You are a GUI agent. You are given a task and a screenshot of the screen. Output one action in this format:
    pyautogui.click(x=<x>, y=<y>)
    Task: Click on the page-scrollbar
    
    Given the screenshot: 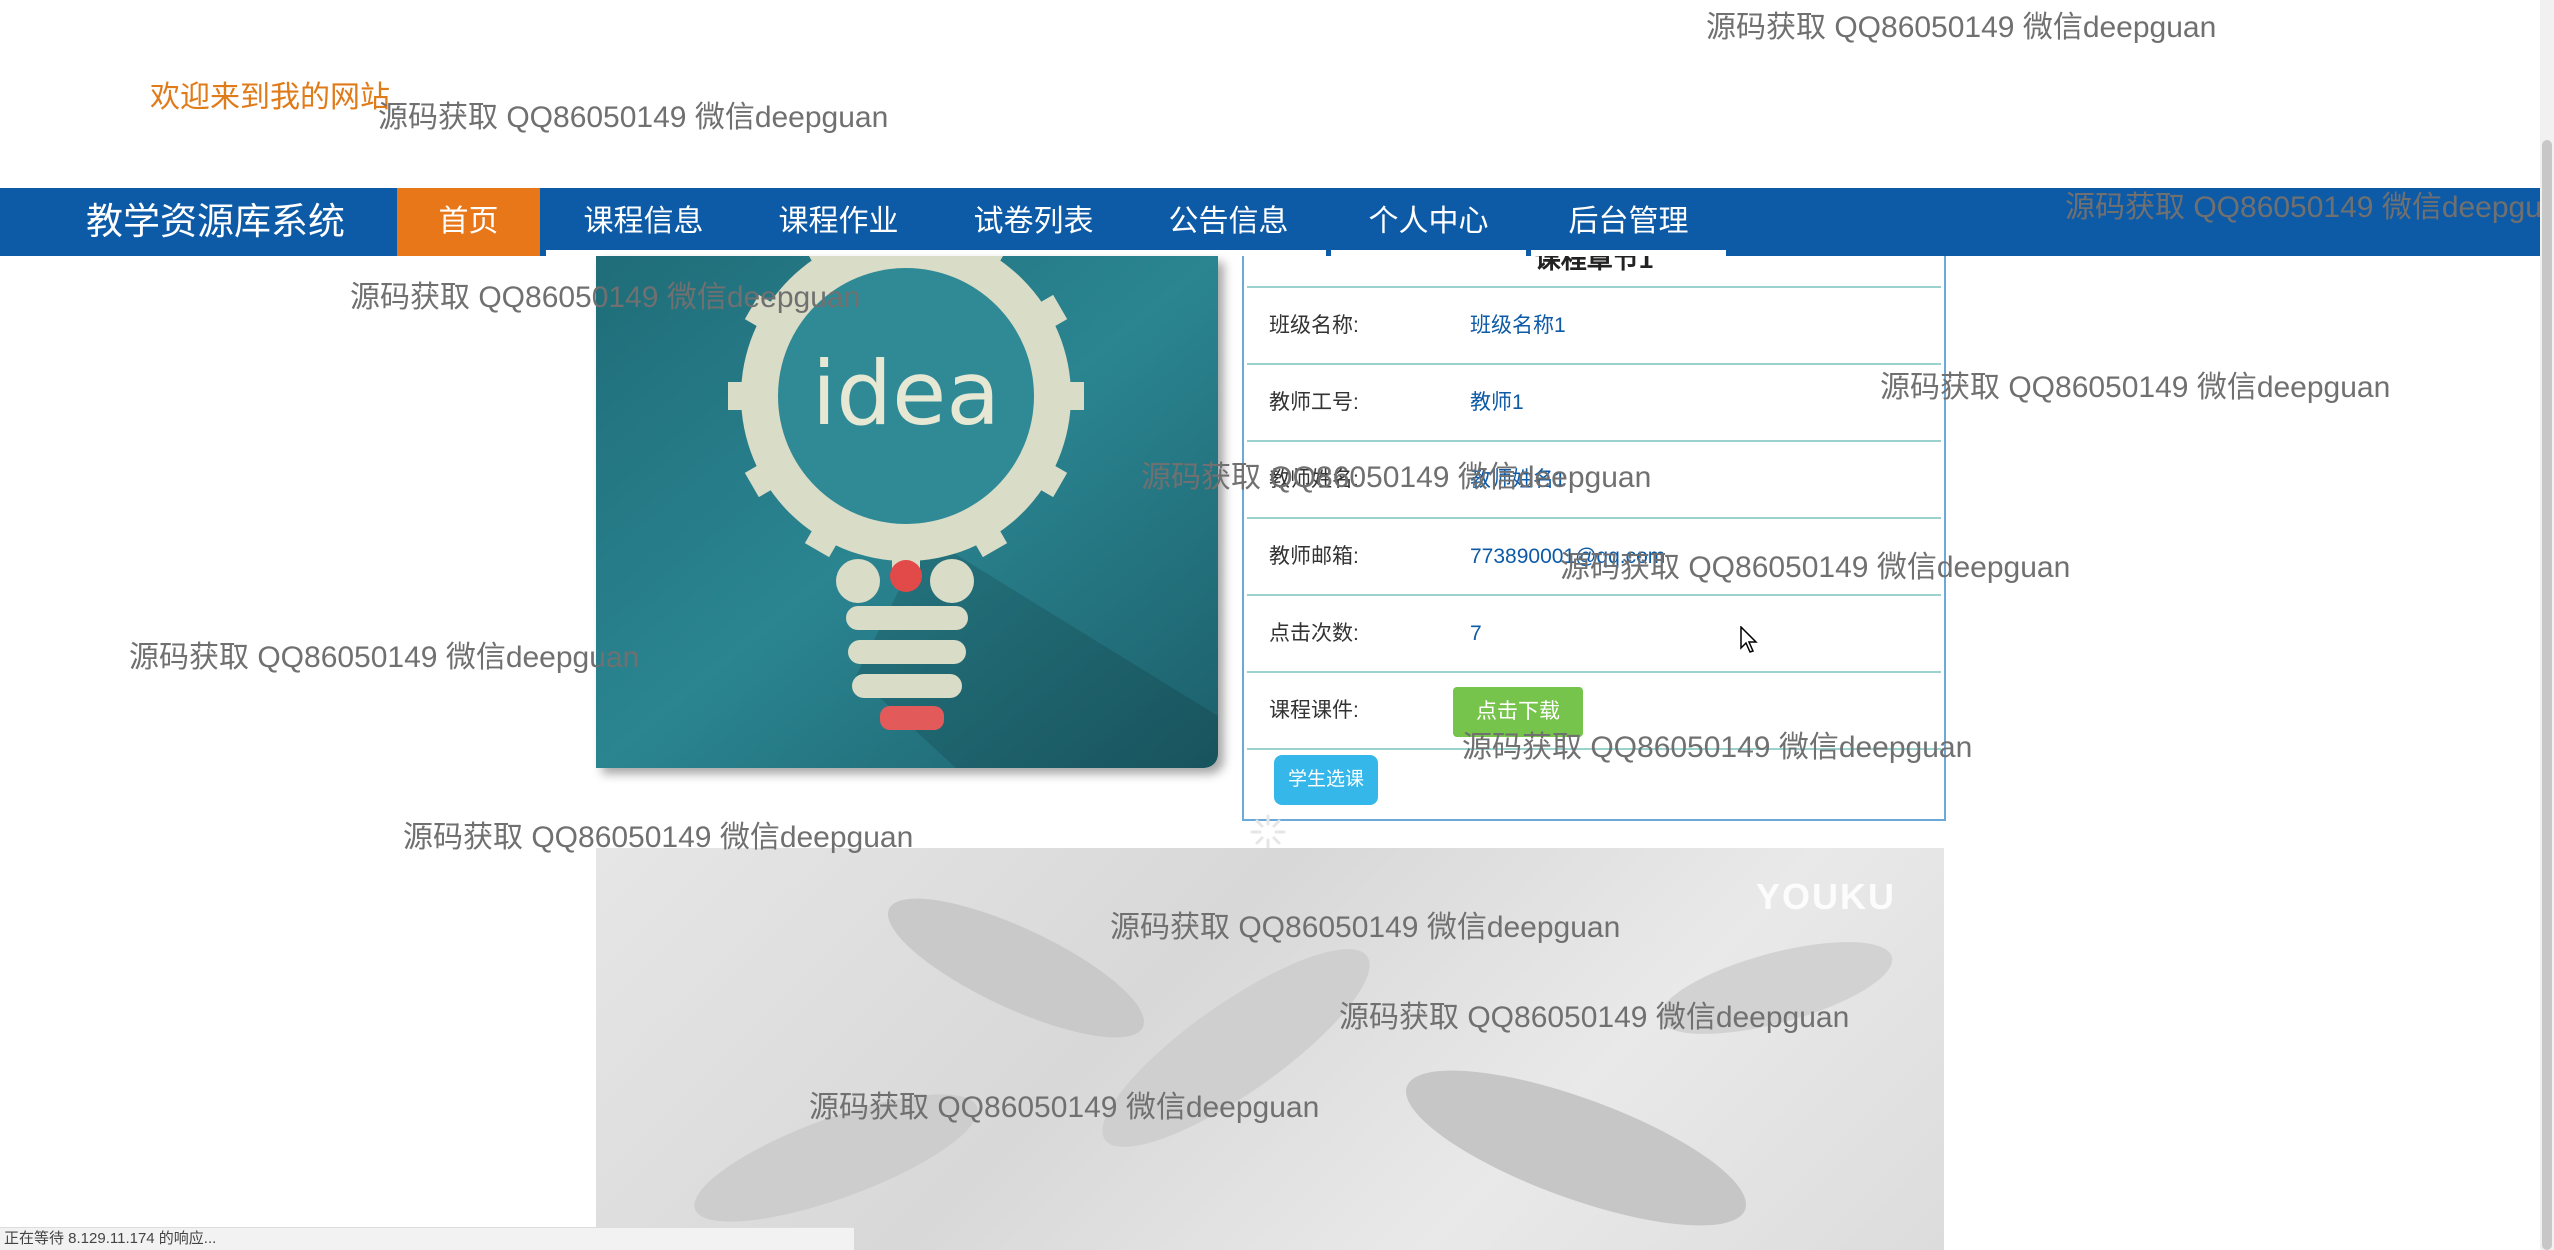 What is the action you would take?
    pyautogui.click(x=2547, y=625)
    